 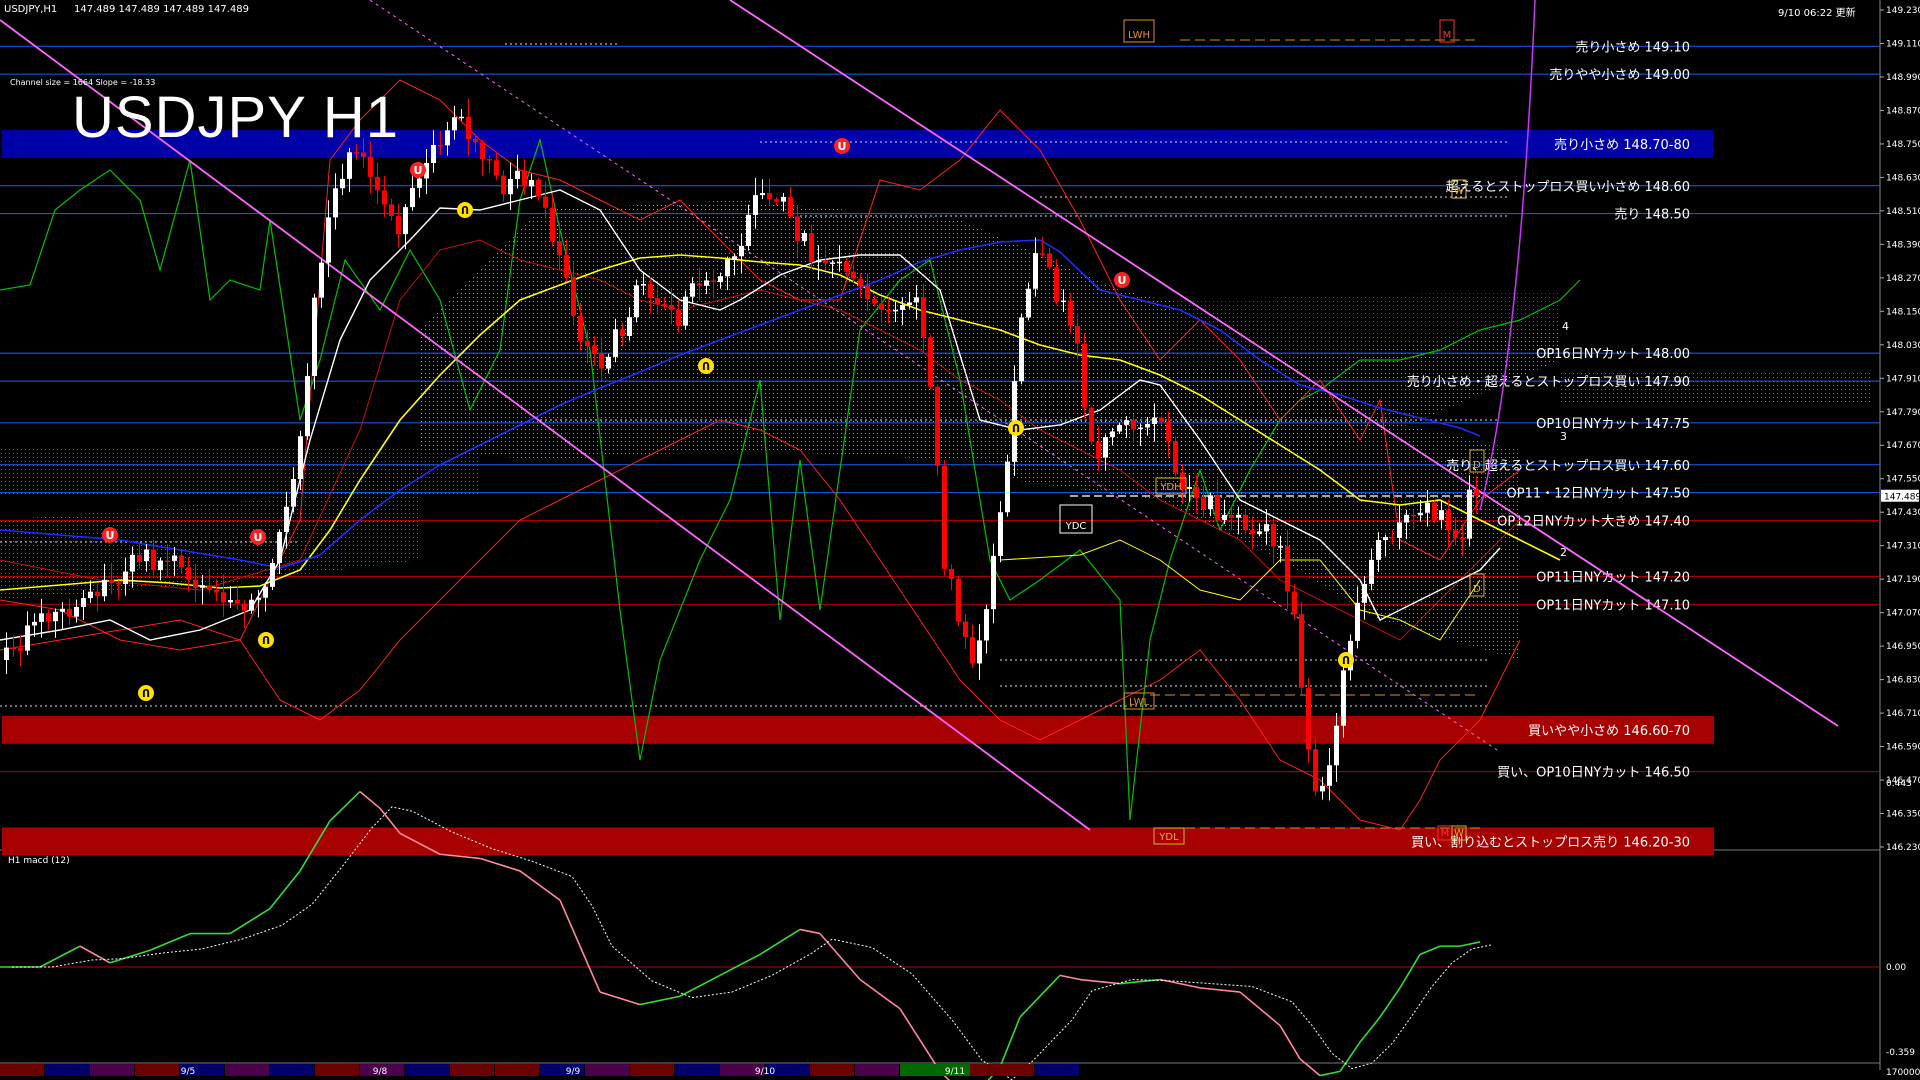 What do you see at coordinates (1903, 714) in the screenshot?
I see `price-axis-label: 146.710` at bounding box center [1903, 714].